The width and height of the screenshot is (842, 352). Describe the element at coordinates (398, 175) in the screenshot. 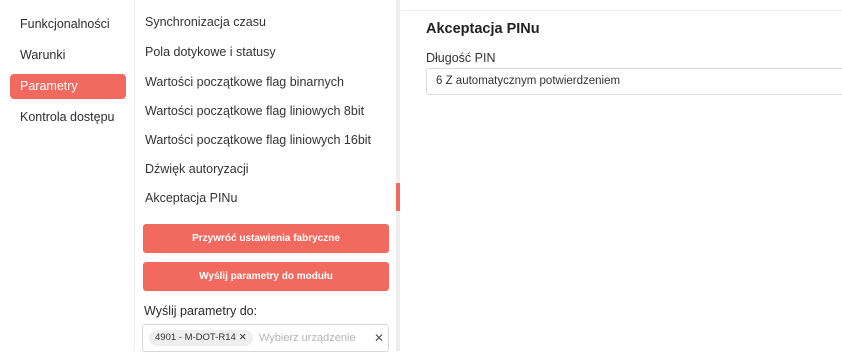

I see `menu-scrollbar-track` at that location.